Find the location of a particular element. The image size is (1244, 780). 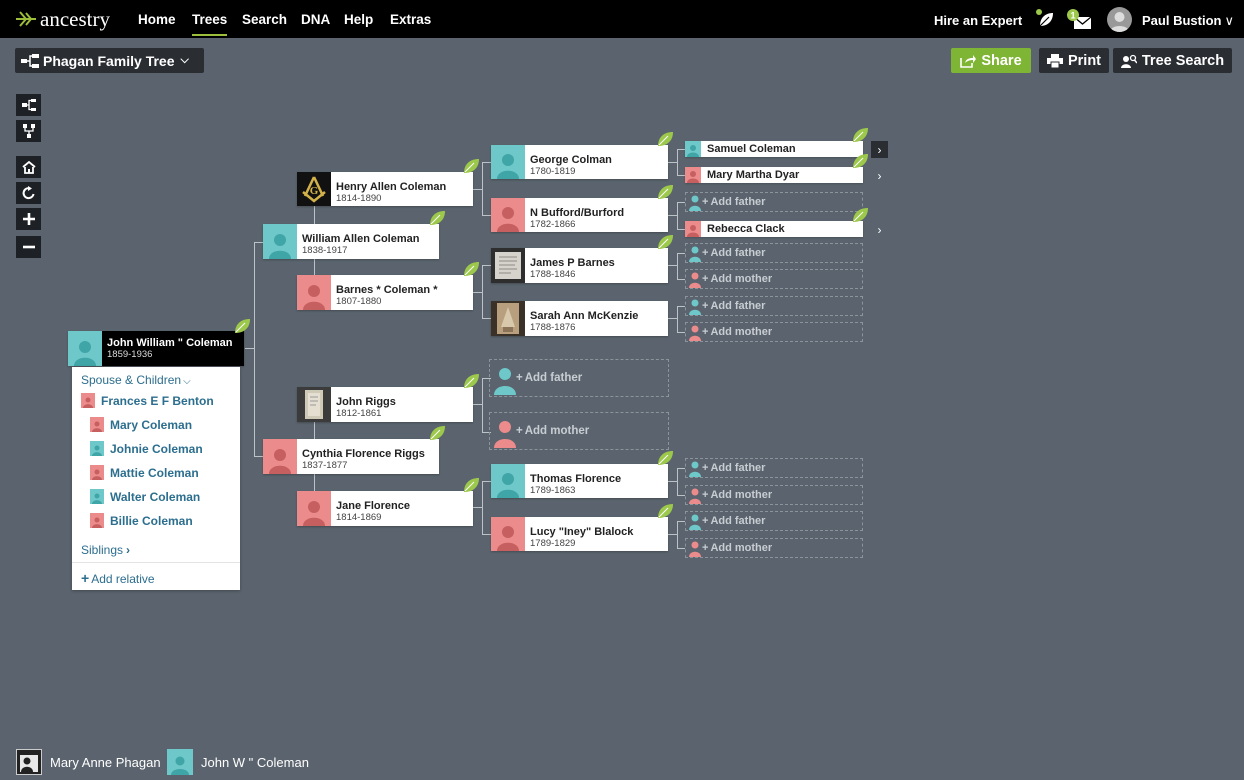

person-card-gen5: Mary Martha Dyar is located at coordinates (774, 175).